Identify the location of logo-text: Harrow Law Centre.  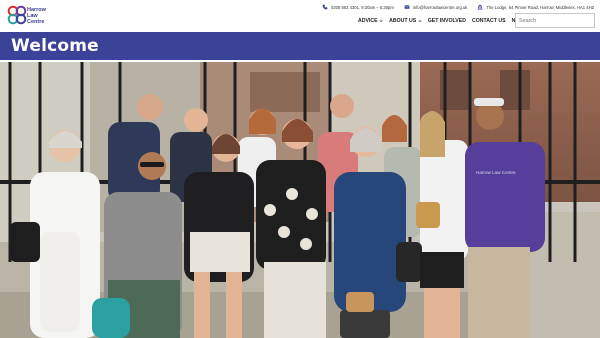
(36, 16).